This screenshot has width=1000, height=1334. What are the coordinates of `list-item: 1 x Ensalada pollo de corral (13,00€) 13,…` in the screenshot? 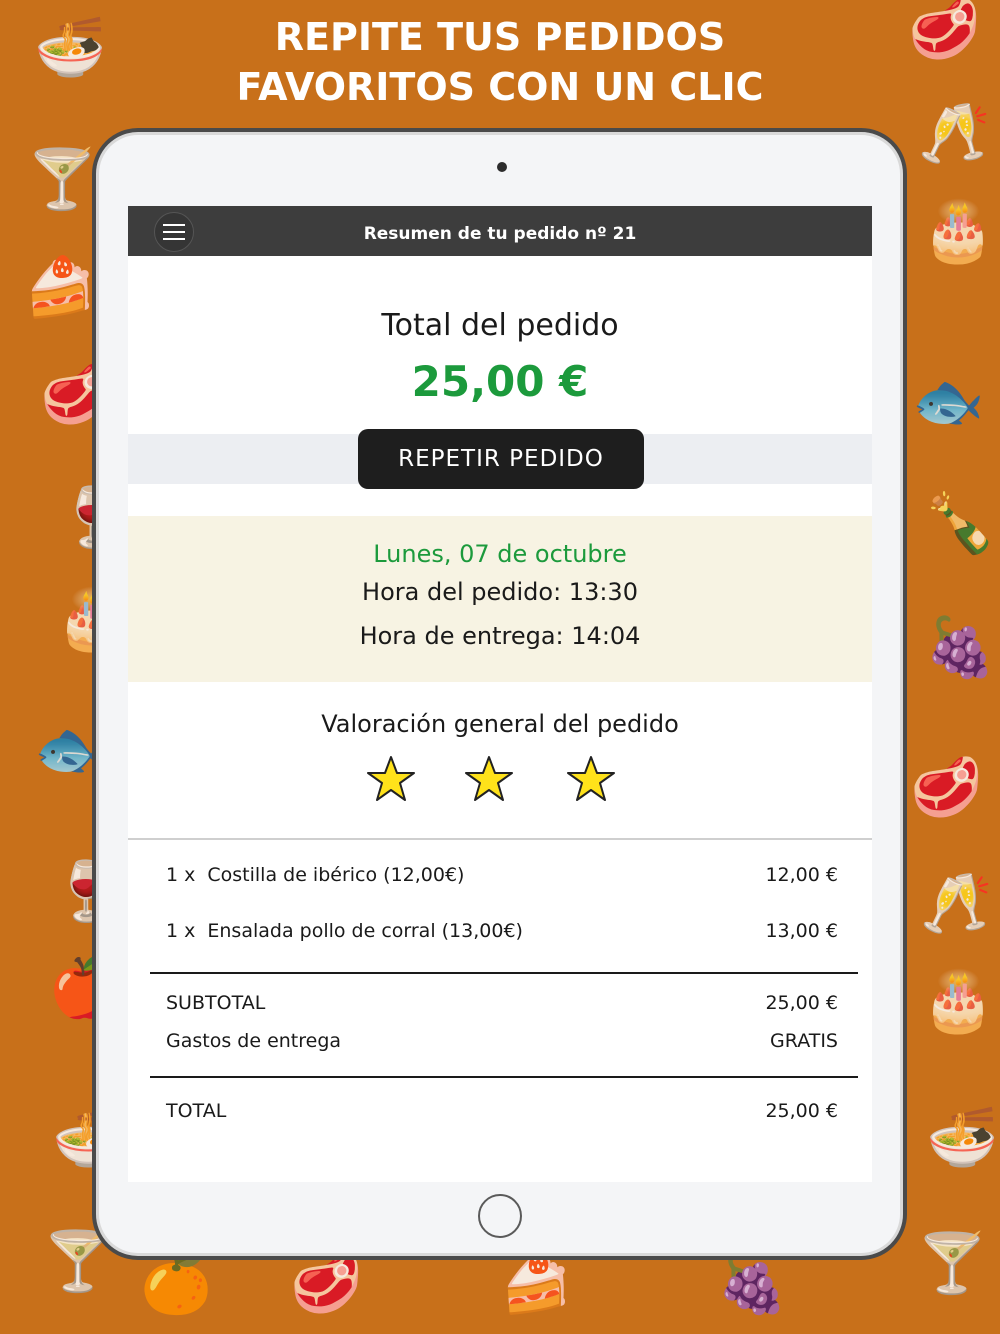 It's located at (502, 931).